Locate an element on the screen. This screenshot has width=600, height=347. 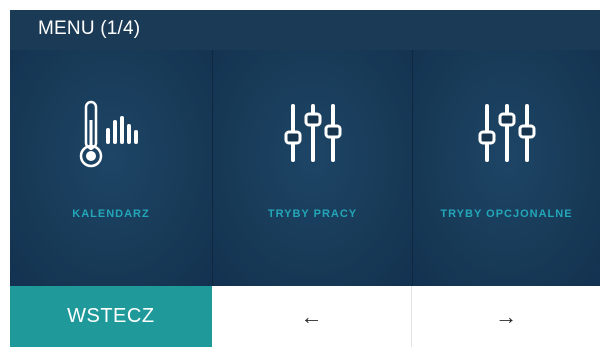
page-title: MENU (1/4) is located at coordinates (89, 28).